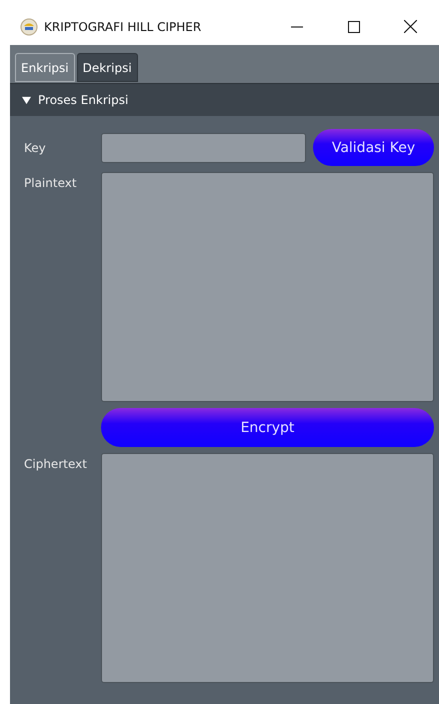  Describe the element at coordinates (373, 147) in the screenshot. I see `validate-key-button: Validasi Key` at that location.